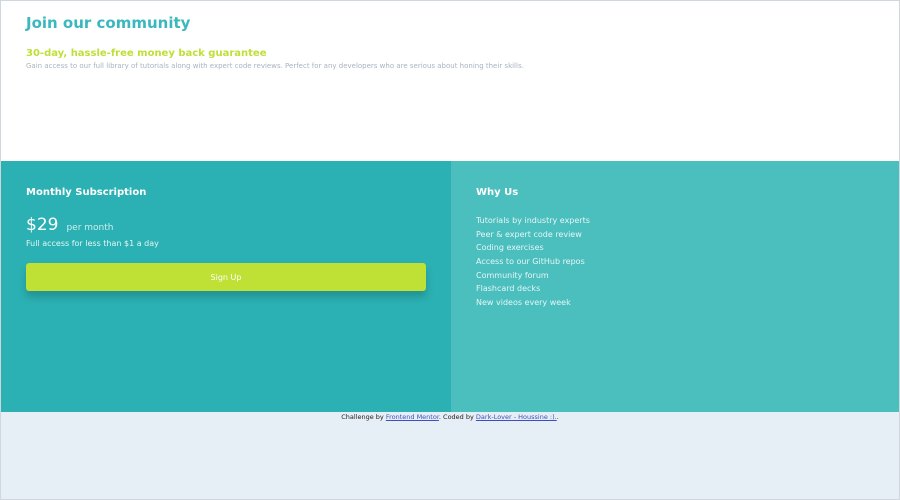  What do you see at coordinates (530, 262) in the screenshot?
I see `list-item: Access to our GitHub repos` at bounding box center [530, 262].